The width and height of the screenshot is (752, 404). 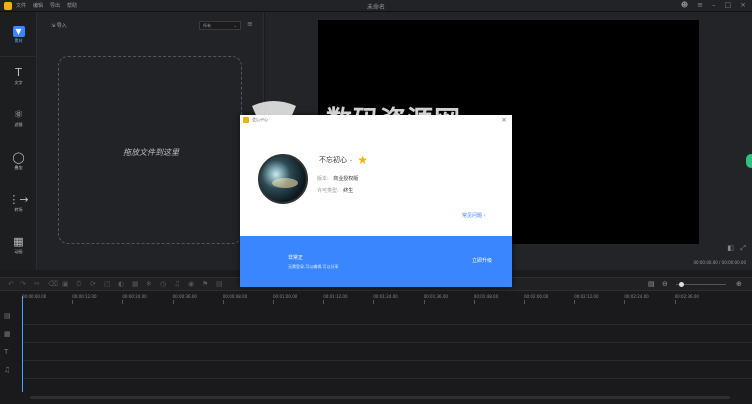 I want to click on dialog-close-icon: ×, so click(x=504, y=120).